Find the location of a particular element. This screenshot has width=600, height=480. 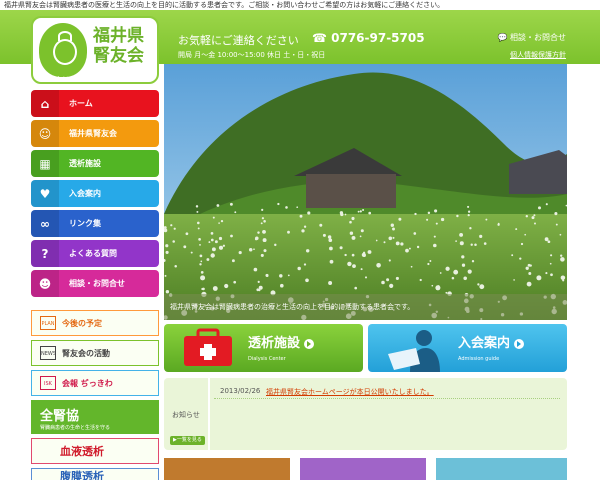

feature-admission-guide: 入会案内 Admission guide is located at coordinates (467, 348).